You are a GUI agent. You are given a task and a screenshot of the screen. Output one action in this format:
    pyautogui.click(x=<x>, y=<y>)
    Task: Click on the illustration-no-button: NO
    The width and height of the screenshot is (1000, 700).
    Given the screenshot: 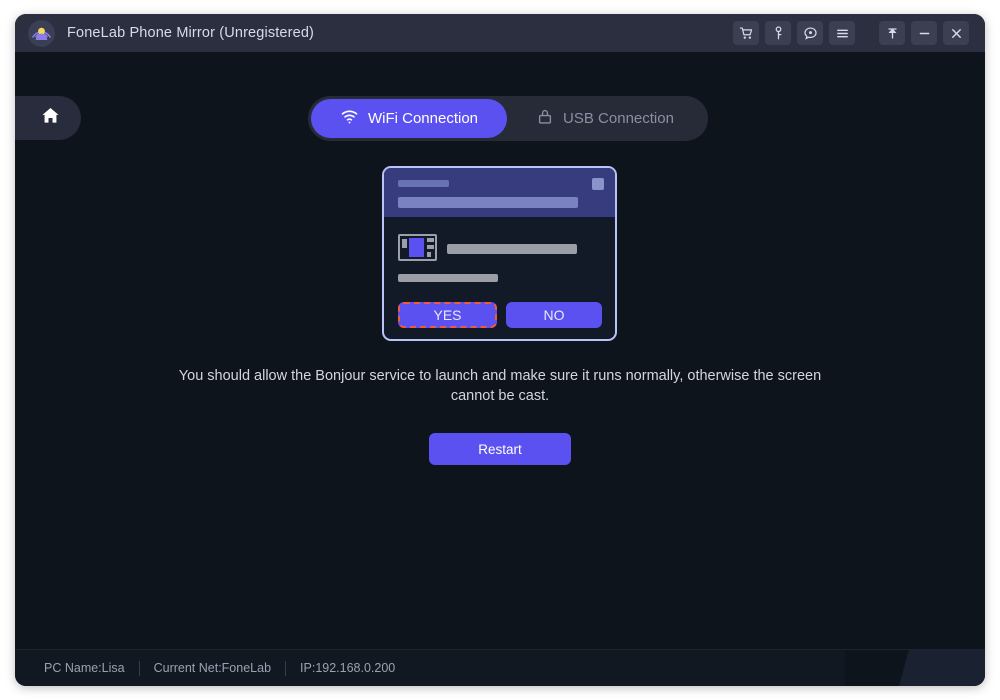 What is the action you would take?
    pyautogui.click(x=554, y=315)
    